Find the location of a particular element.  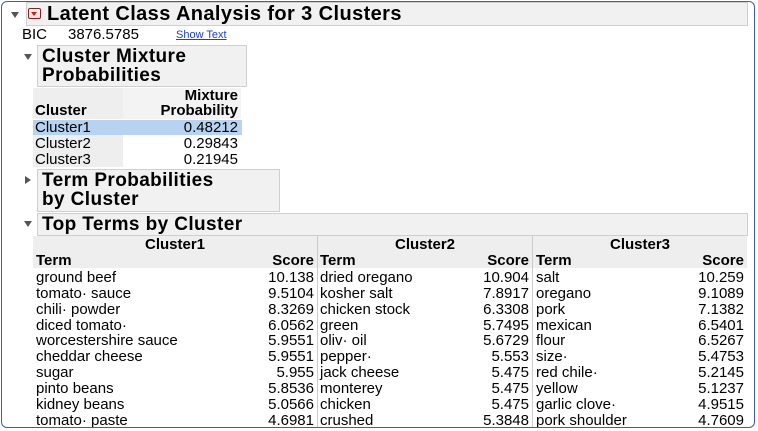

red-triangle-menu-icon-overlay is located at coordinates (34, 13).